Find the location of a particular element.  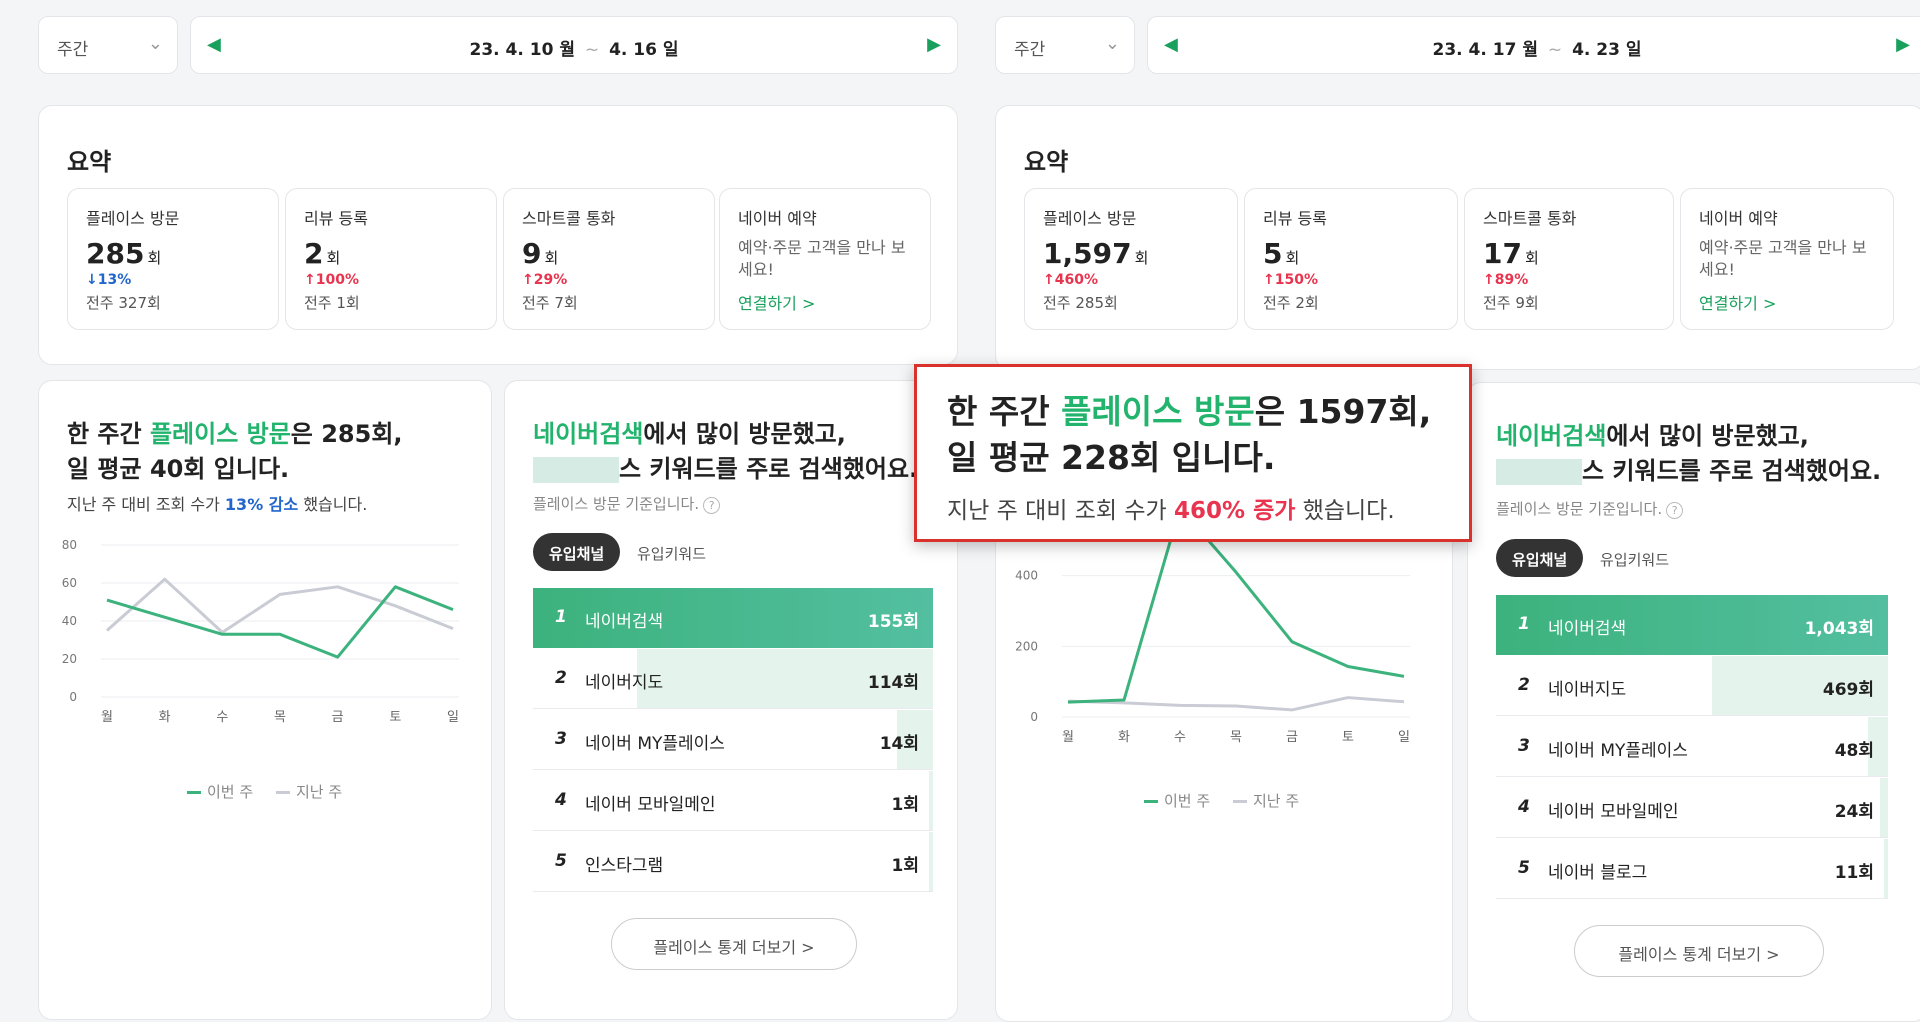

stat-prev: 전주 2회 is located at coordinates (1291, 303).